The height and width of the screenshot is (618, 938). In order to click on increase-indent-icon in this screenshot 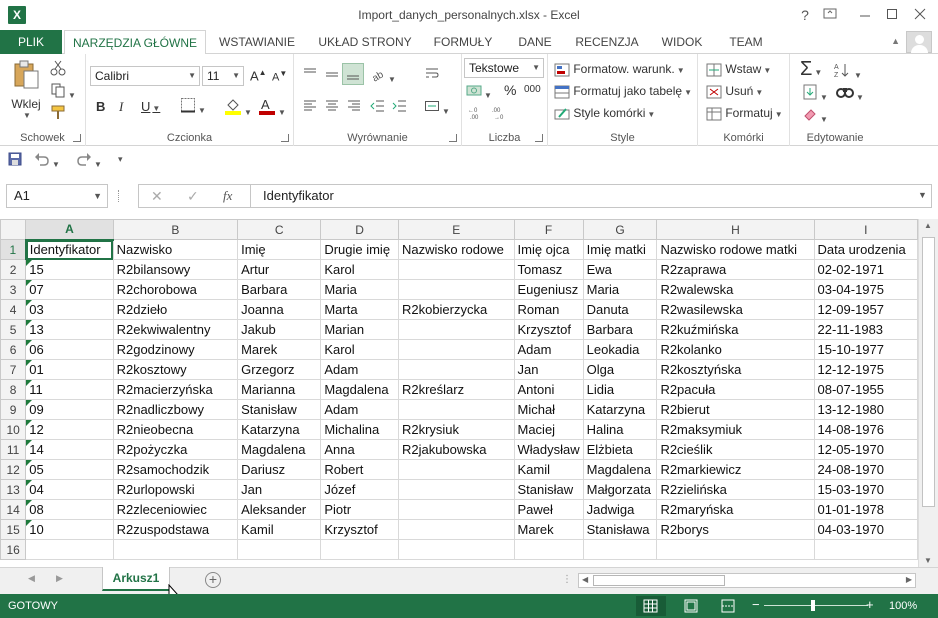, I will do `click(400, 107)`.